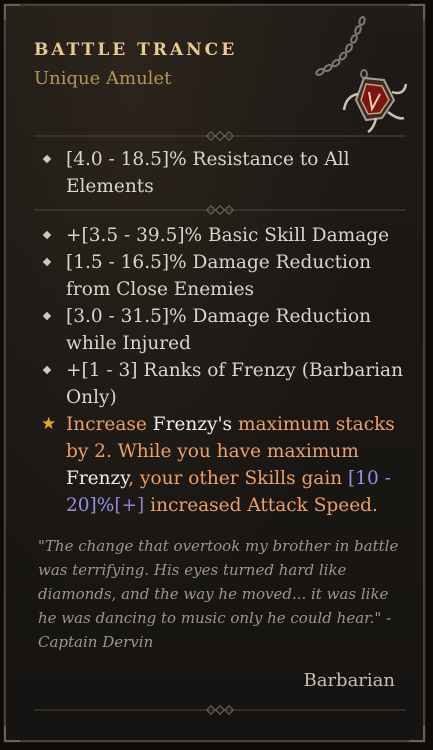 The width and height of the screenshot is (433, 750). I want to click on item-type: Unique Amulet, so click(103, 78).